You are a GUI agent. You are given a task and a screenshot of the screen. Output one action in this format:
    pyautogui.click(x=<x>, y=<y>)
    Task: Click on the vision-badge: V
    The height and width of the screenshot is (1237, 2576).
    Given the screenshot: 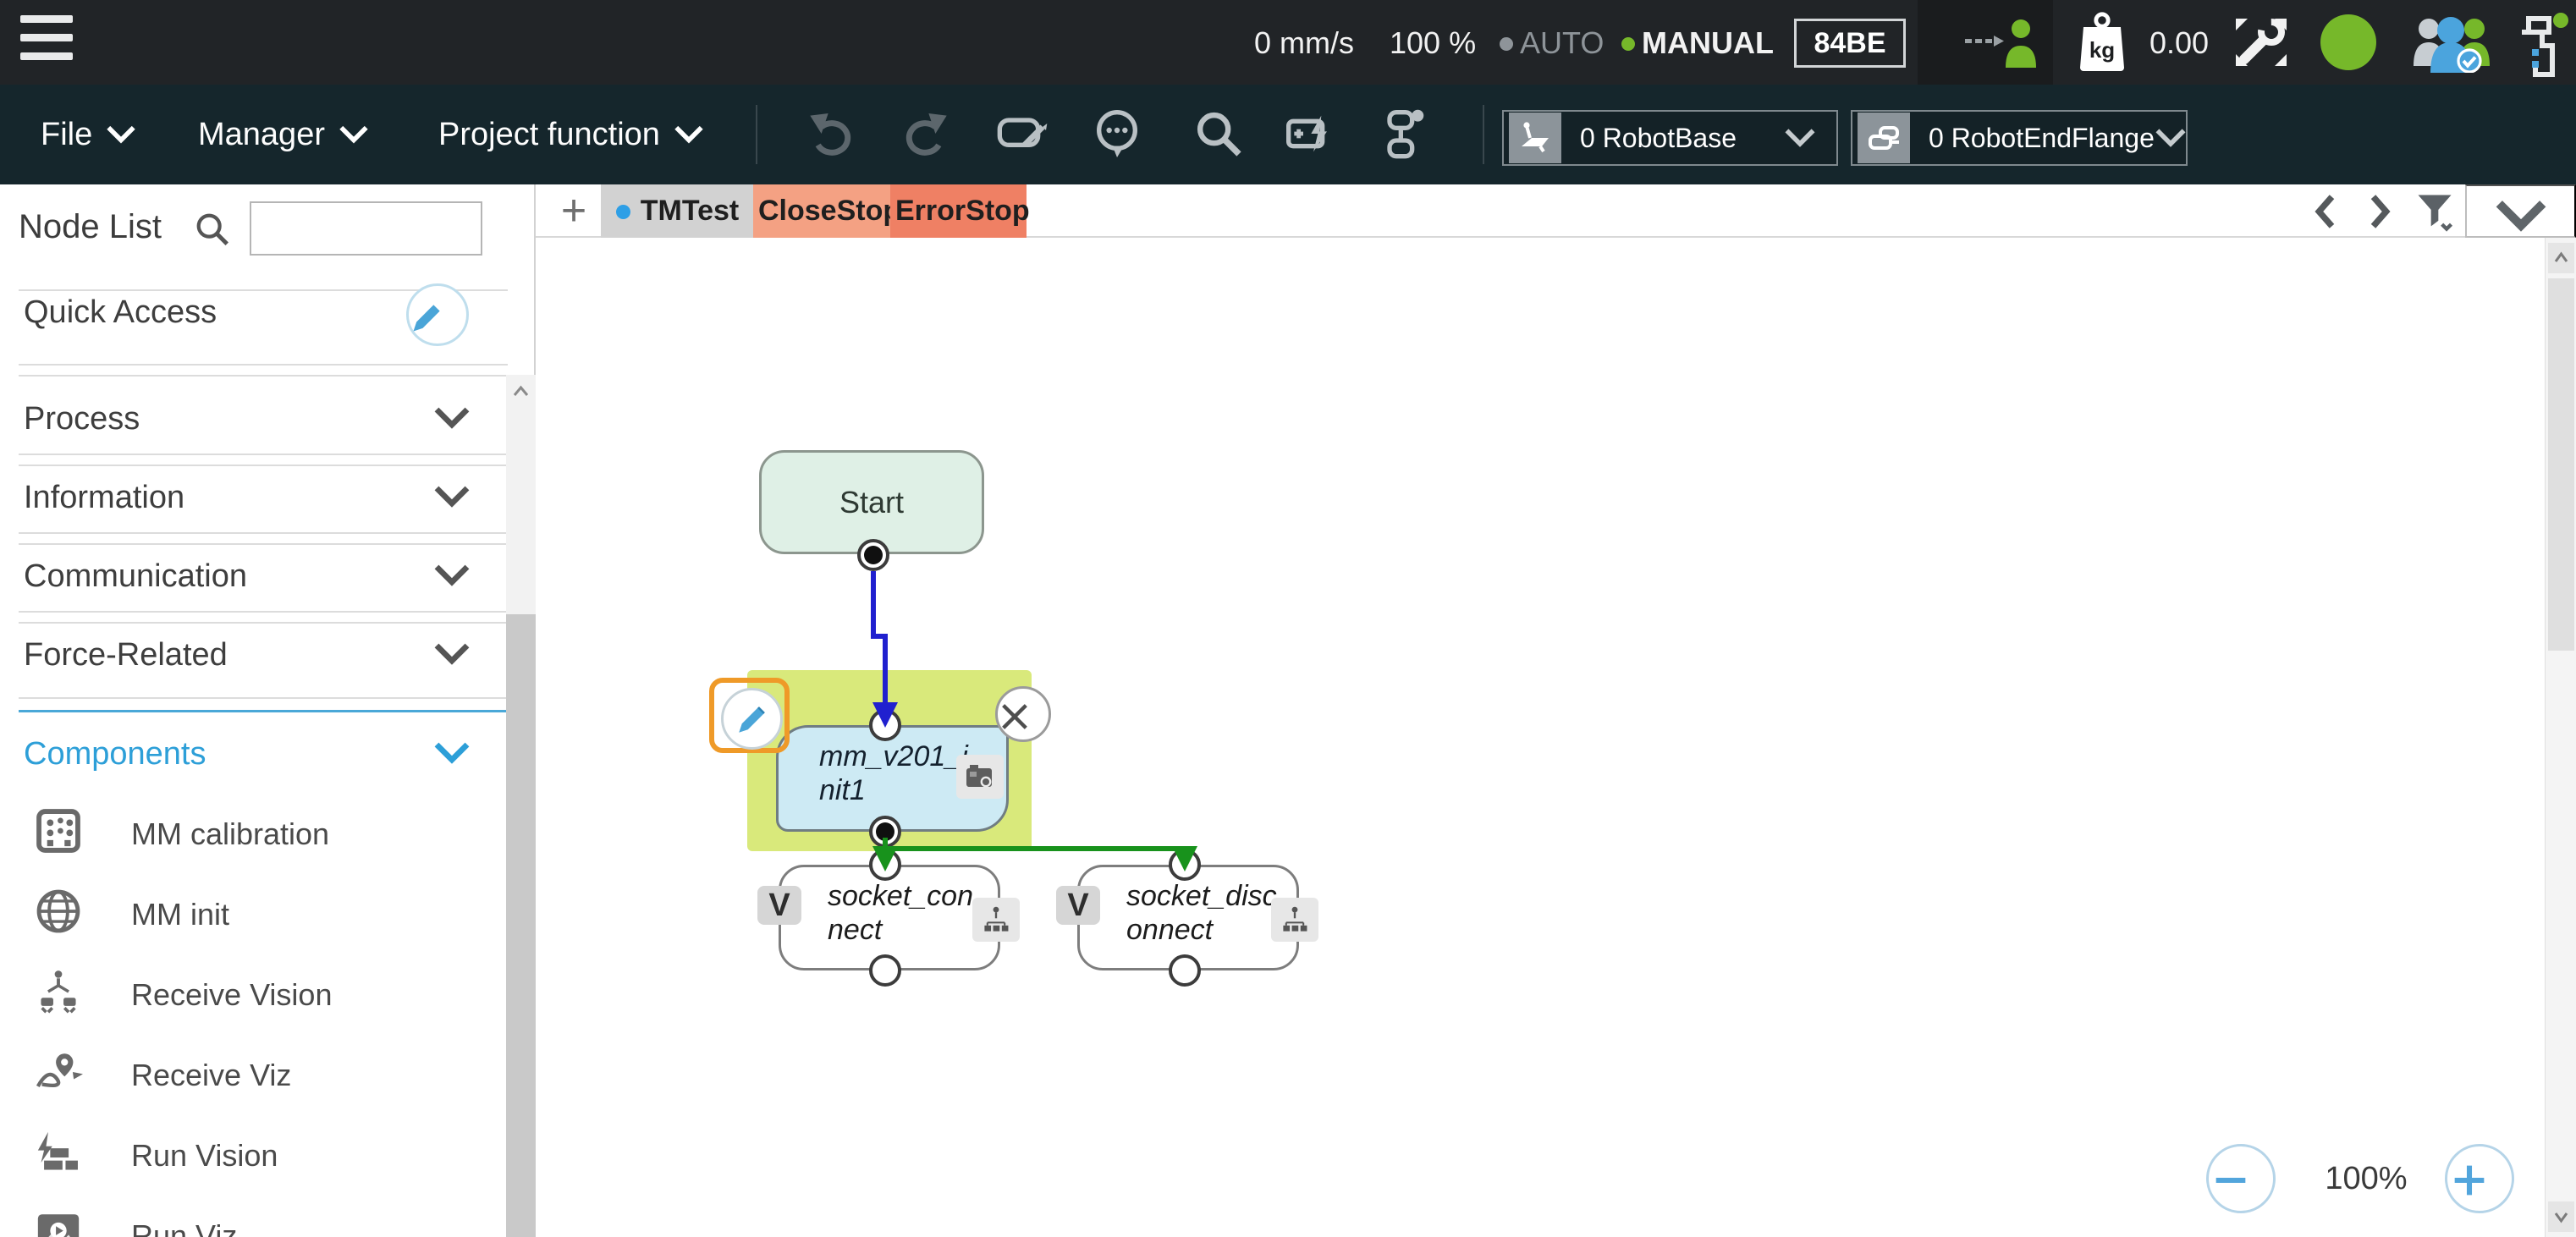 What is the action you would take?
    pyautogui.click(x=1078, y=905)
    